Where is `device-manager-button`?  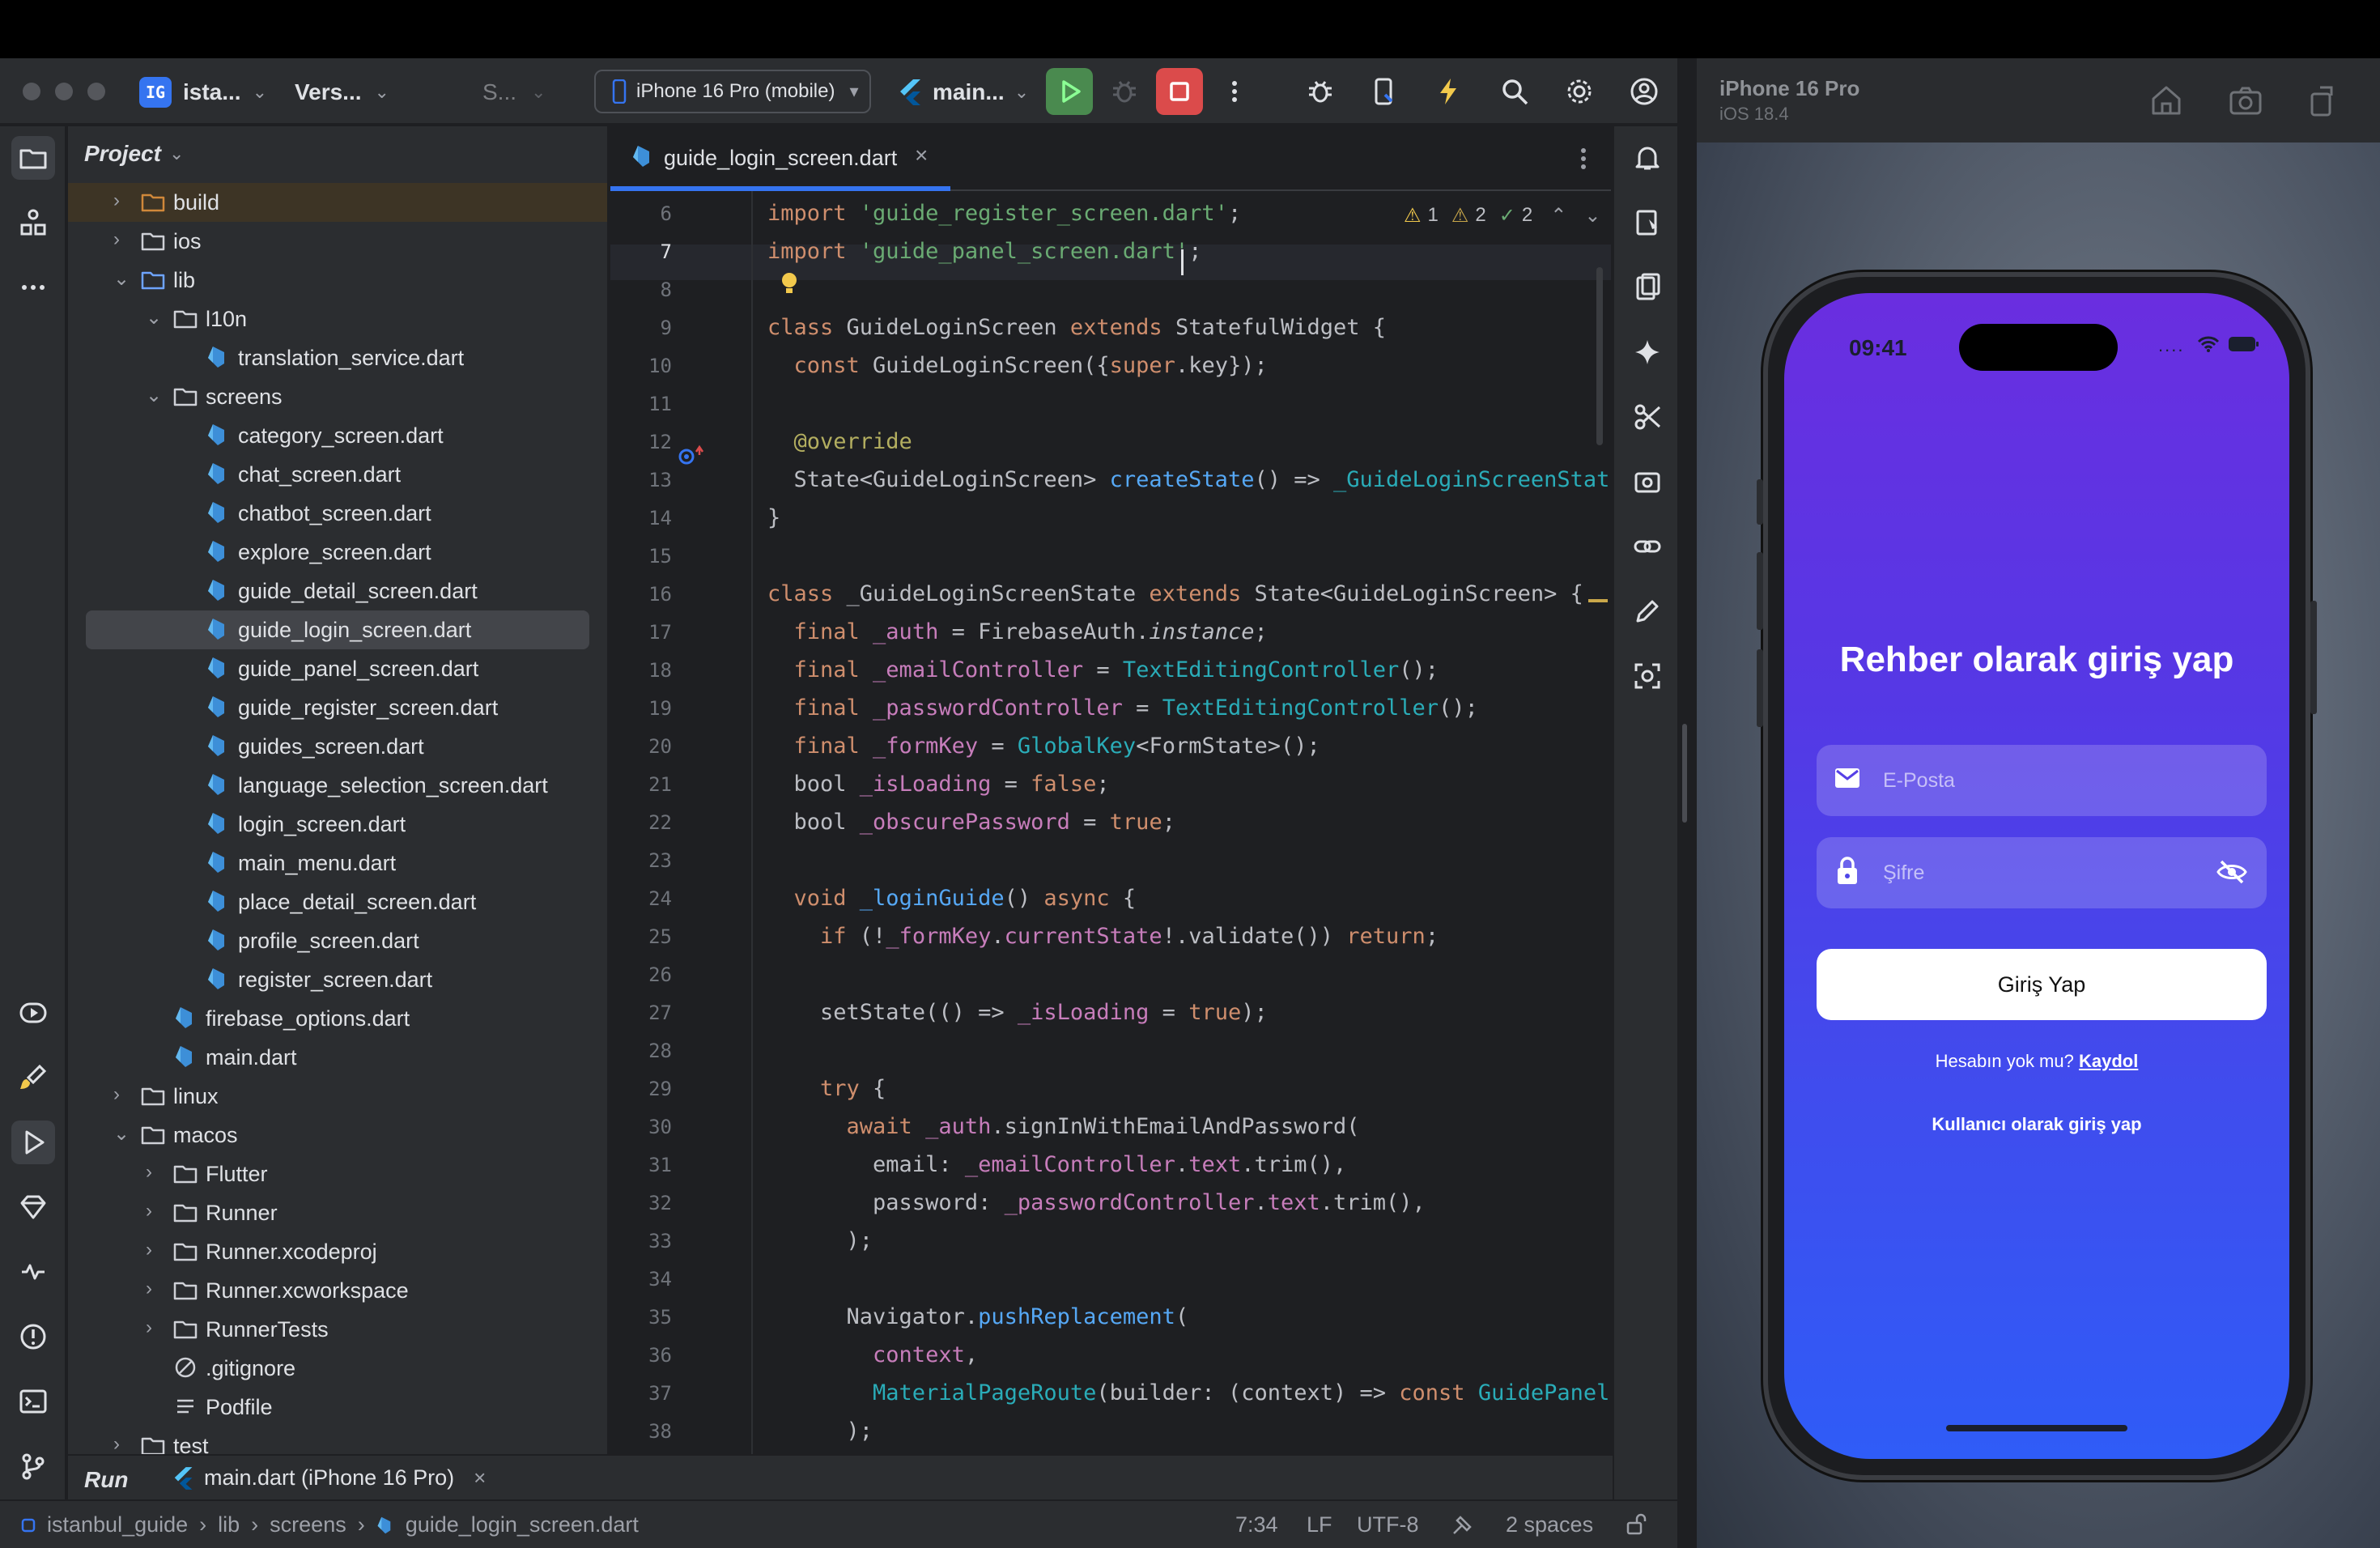
device-manager-button is located at coordinates (1383, 92).